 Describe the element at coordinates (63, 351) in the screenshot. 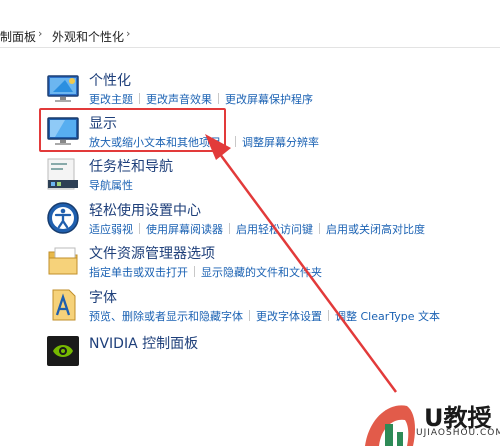

I see `nvidia-icon` at that location.